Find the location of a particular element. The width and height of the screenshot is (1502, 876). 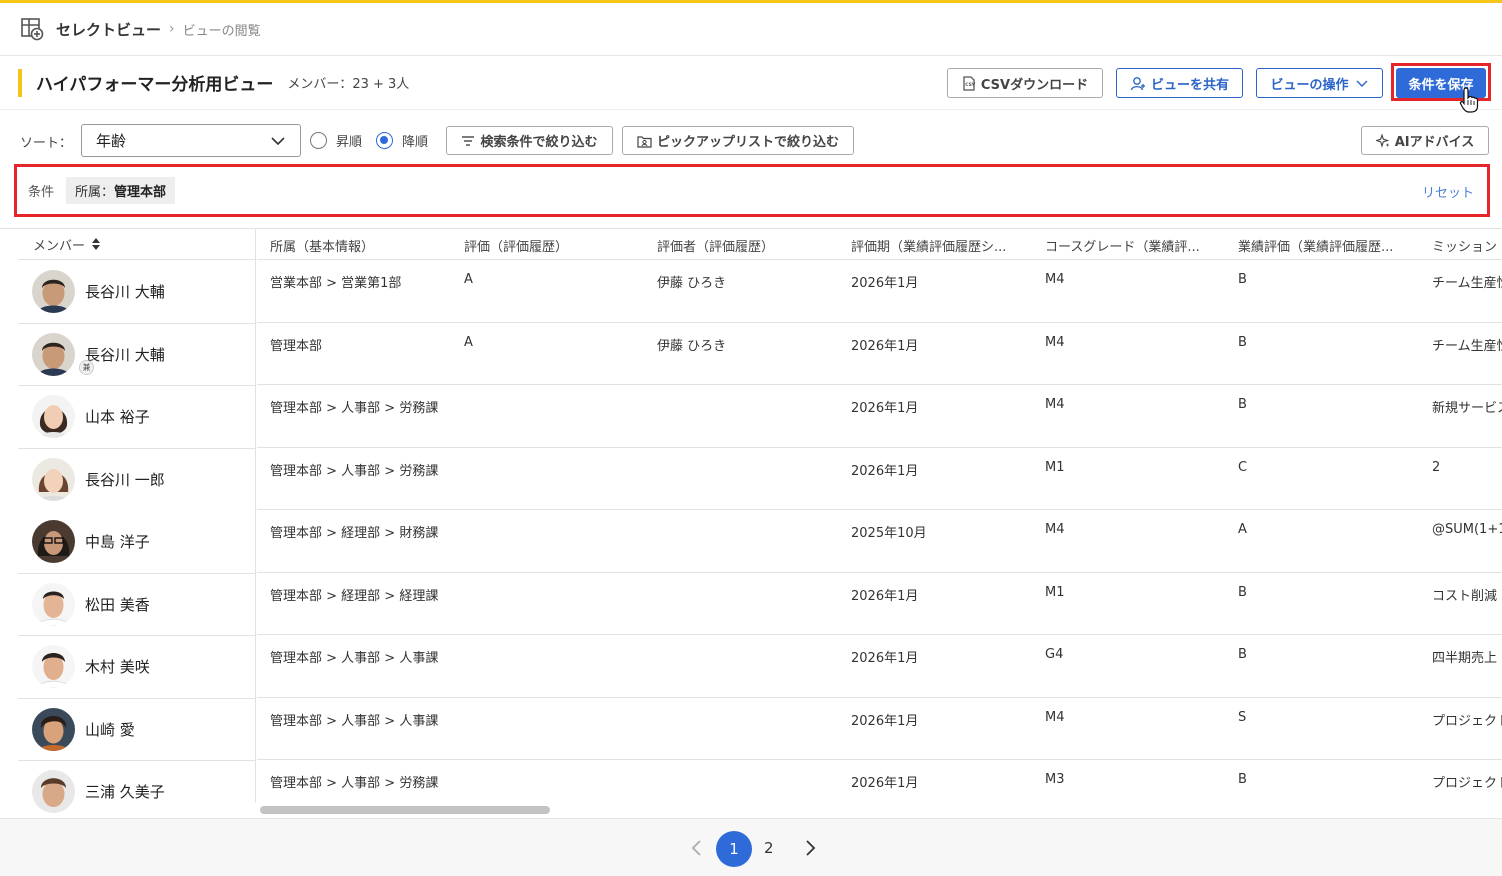

member-row: 山崎 愛 is located at coordinates (137, 729).